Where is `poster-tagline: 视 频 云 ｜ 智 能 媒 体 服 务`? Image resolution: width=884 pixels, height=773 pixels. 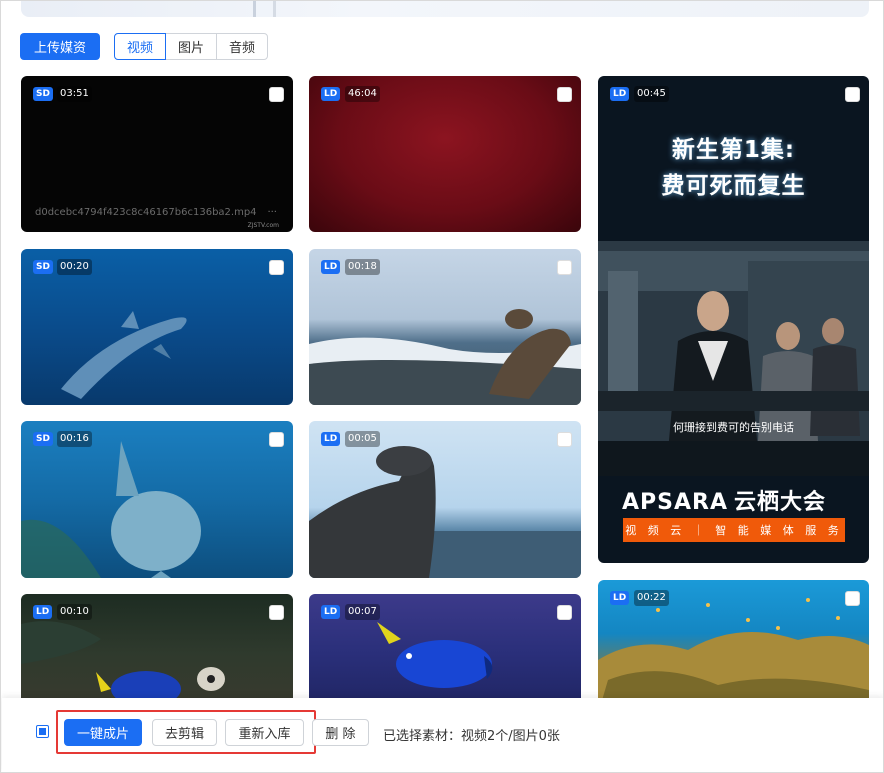 poster-tagline: 视 频 云 ｜ 智 能 媒 体 服 务 is located at coordinates (734, 530).